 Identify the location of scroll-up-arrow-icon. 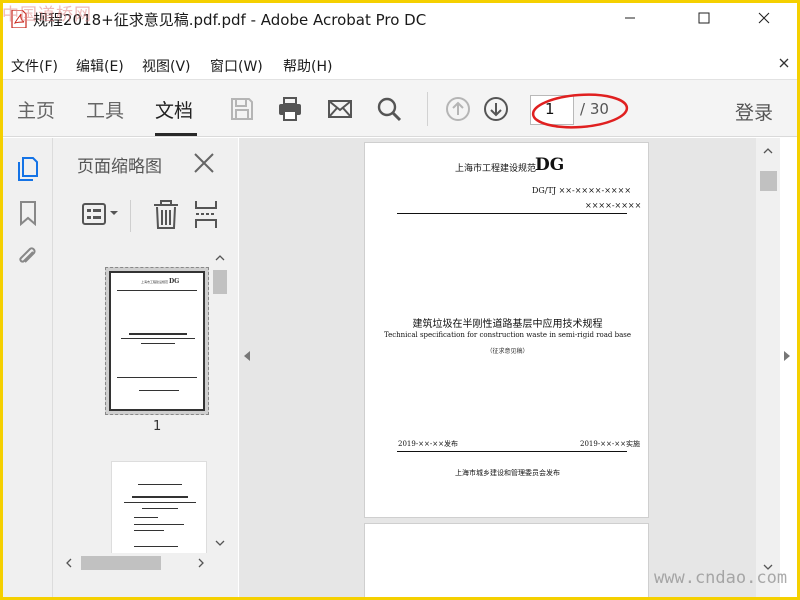
(220, 258).